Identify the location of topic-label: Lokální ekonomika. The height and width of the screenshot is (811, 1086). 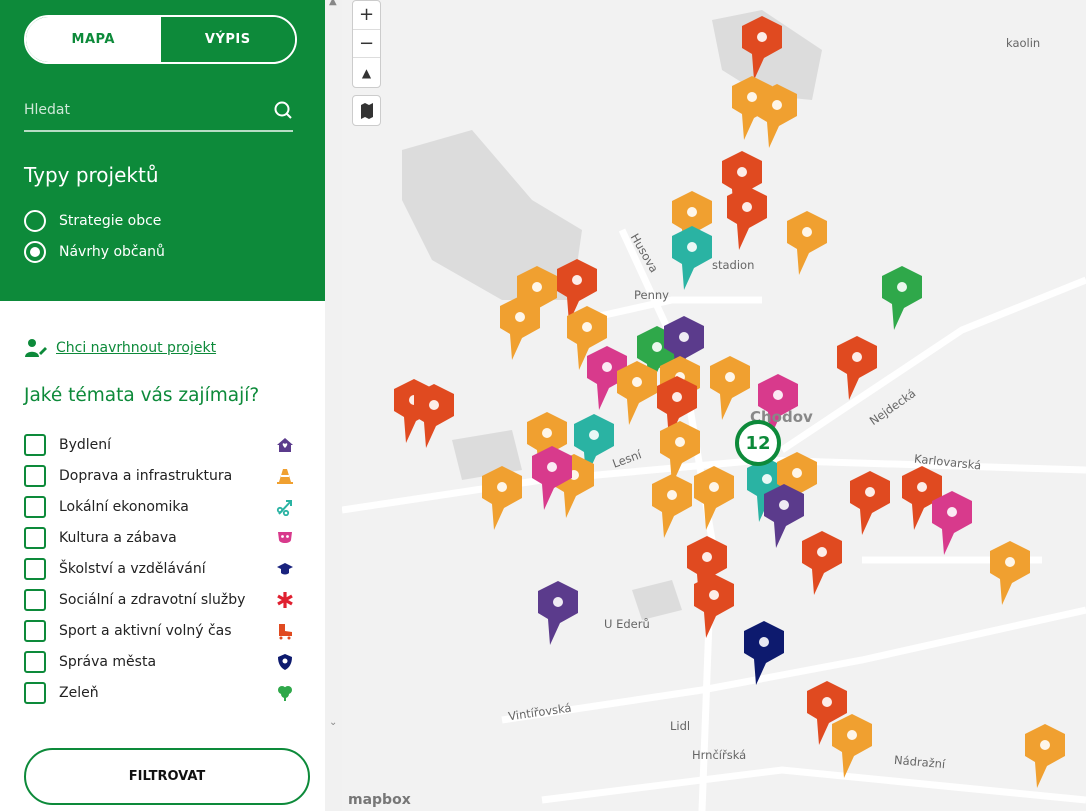
(124, 507).